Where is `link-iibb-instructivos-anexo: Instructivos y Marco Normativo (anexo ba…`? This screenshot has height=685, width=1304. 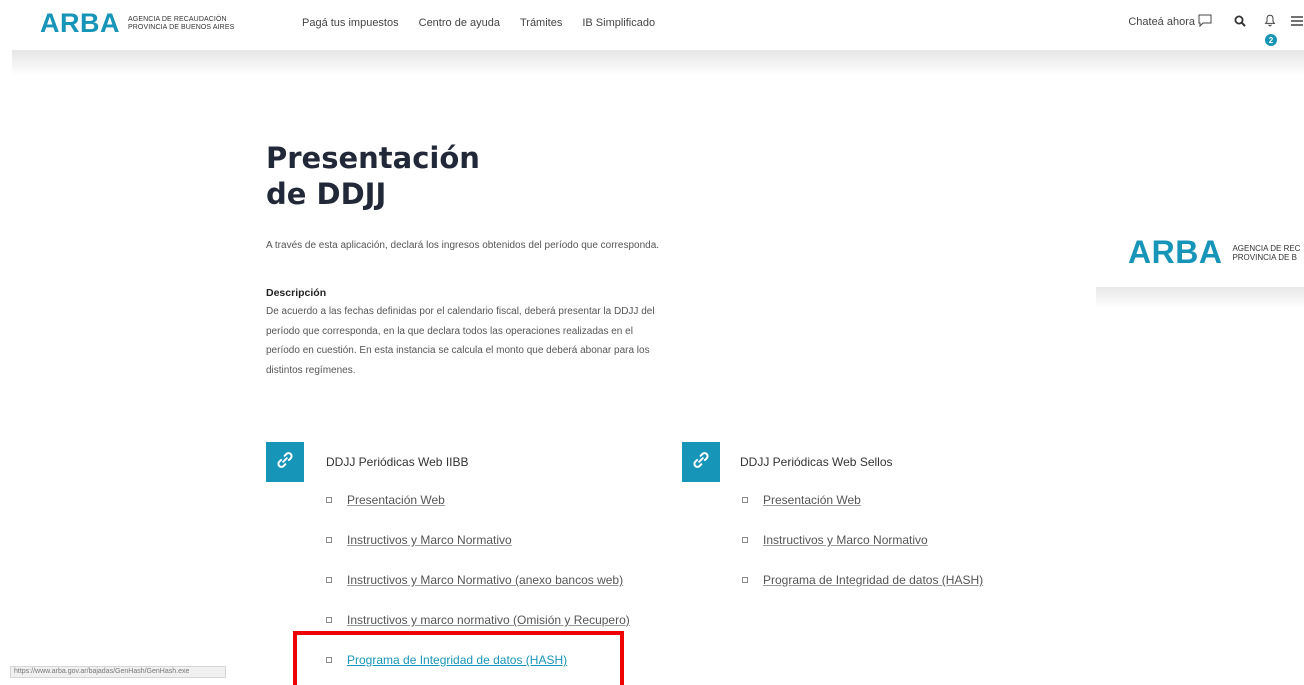
link-iibb-instructivos-anexo: Instructivos y Marco Normativo (anexo ba… is located at coordinates (485, 580).